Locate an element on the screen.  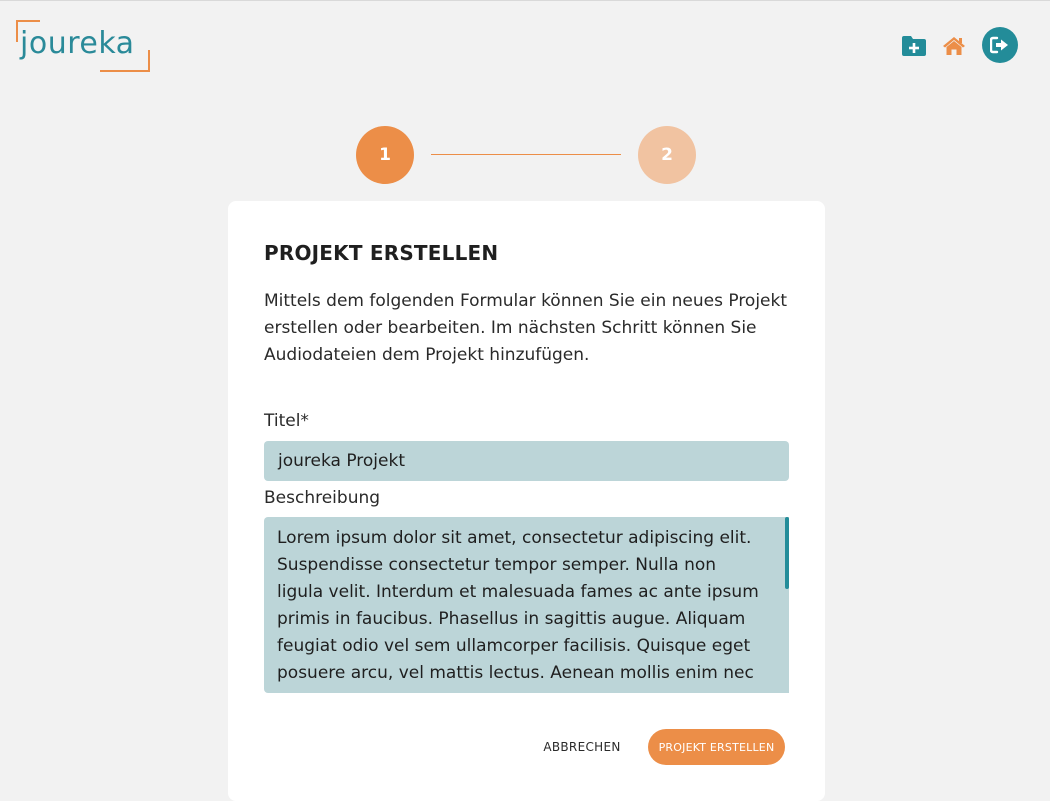
joureka-logo: joureka is located at coordinates (84, 46).